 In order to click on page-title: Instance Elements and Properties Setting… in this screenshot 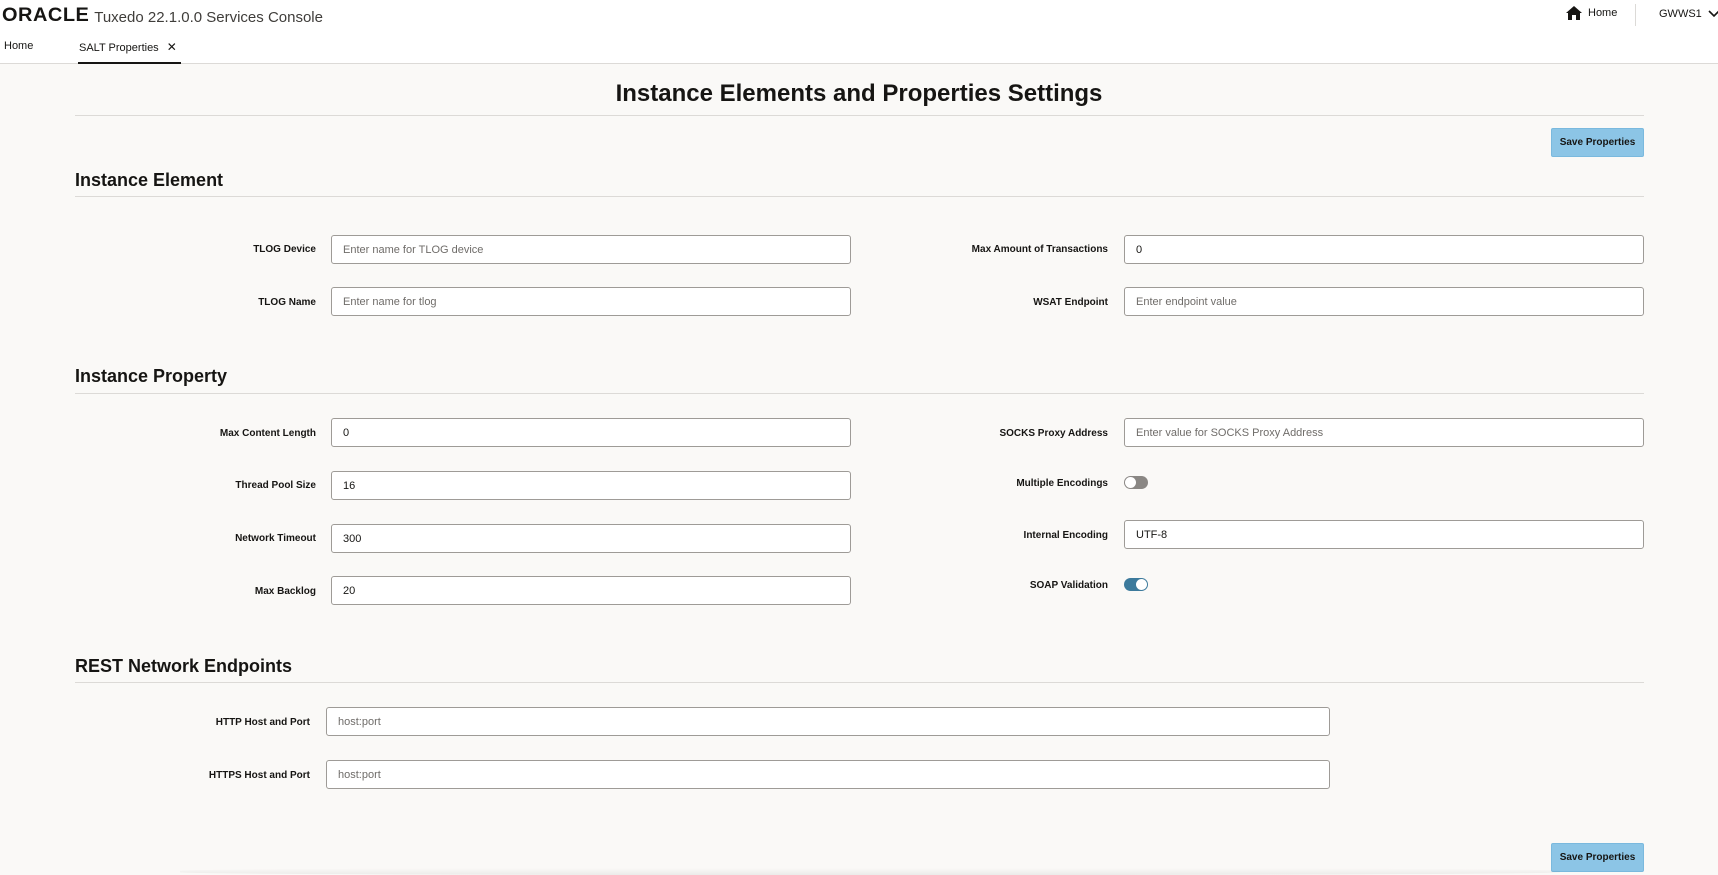, I will do `click(859, 93)`.